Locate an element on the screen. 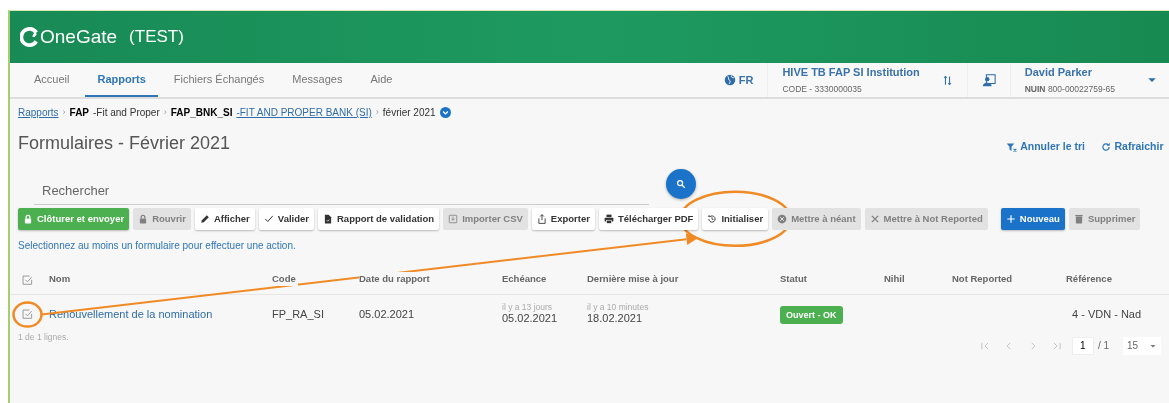 This screenshot has height=403, width=1169. search-button is located at coordinates (680, 184).